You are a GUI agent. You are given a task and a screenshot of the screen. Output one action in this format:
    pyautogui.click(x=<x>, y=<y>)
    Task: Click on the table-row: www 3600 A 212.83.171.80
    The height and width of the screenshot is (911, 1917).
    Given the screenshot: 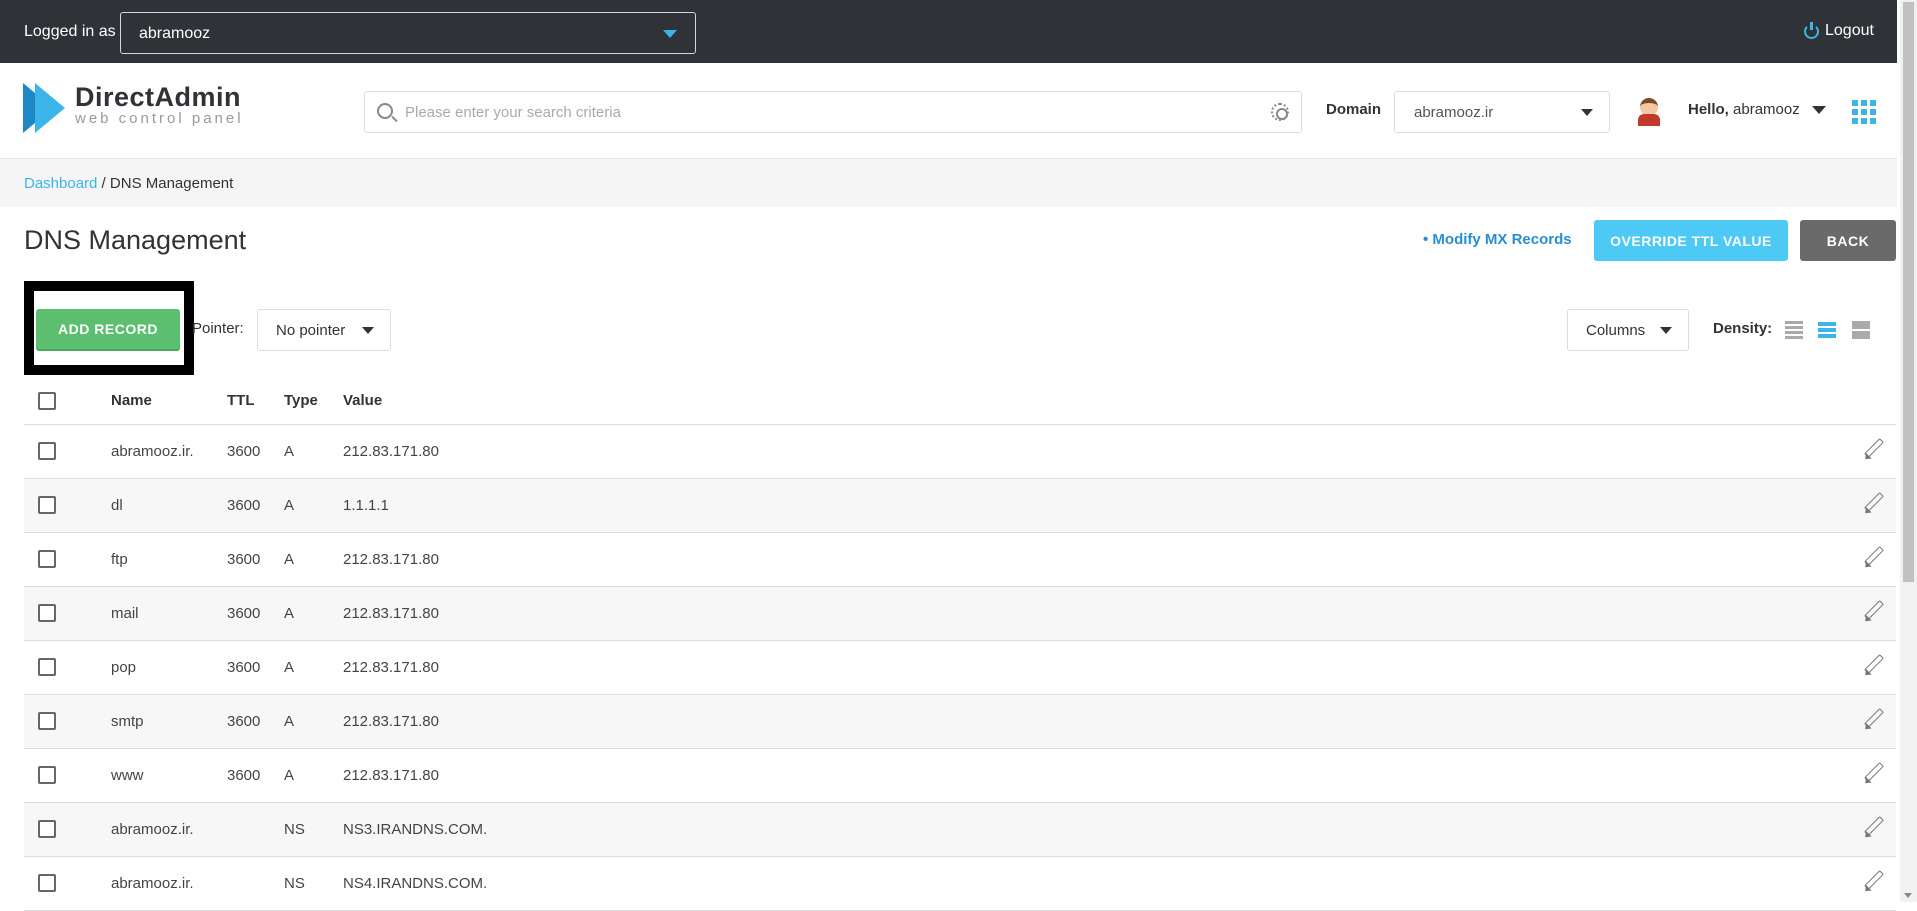 What is the action you would take?
    pyautogui.click(x=960, y=775)
    